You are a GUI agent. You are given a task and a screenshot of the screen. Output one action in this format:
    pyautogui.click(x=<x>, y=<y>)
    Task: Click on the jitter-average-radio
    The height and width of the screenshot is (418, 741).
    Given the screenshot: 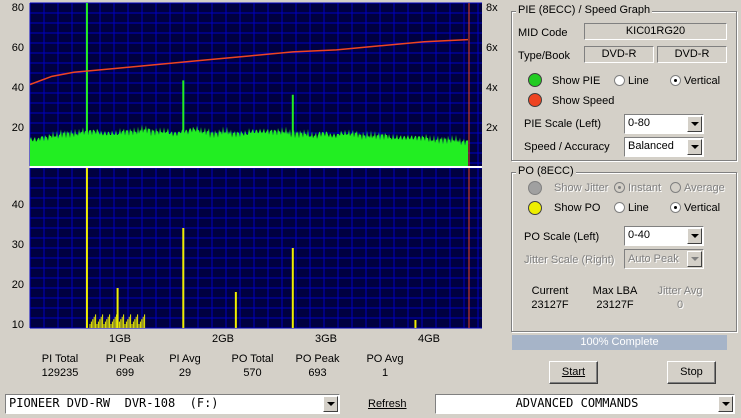 What is the action you would take?
    pyautogui.click(x=675, y=187)
    